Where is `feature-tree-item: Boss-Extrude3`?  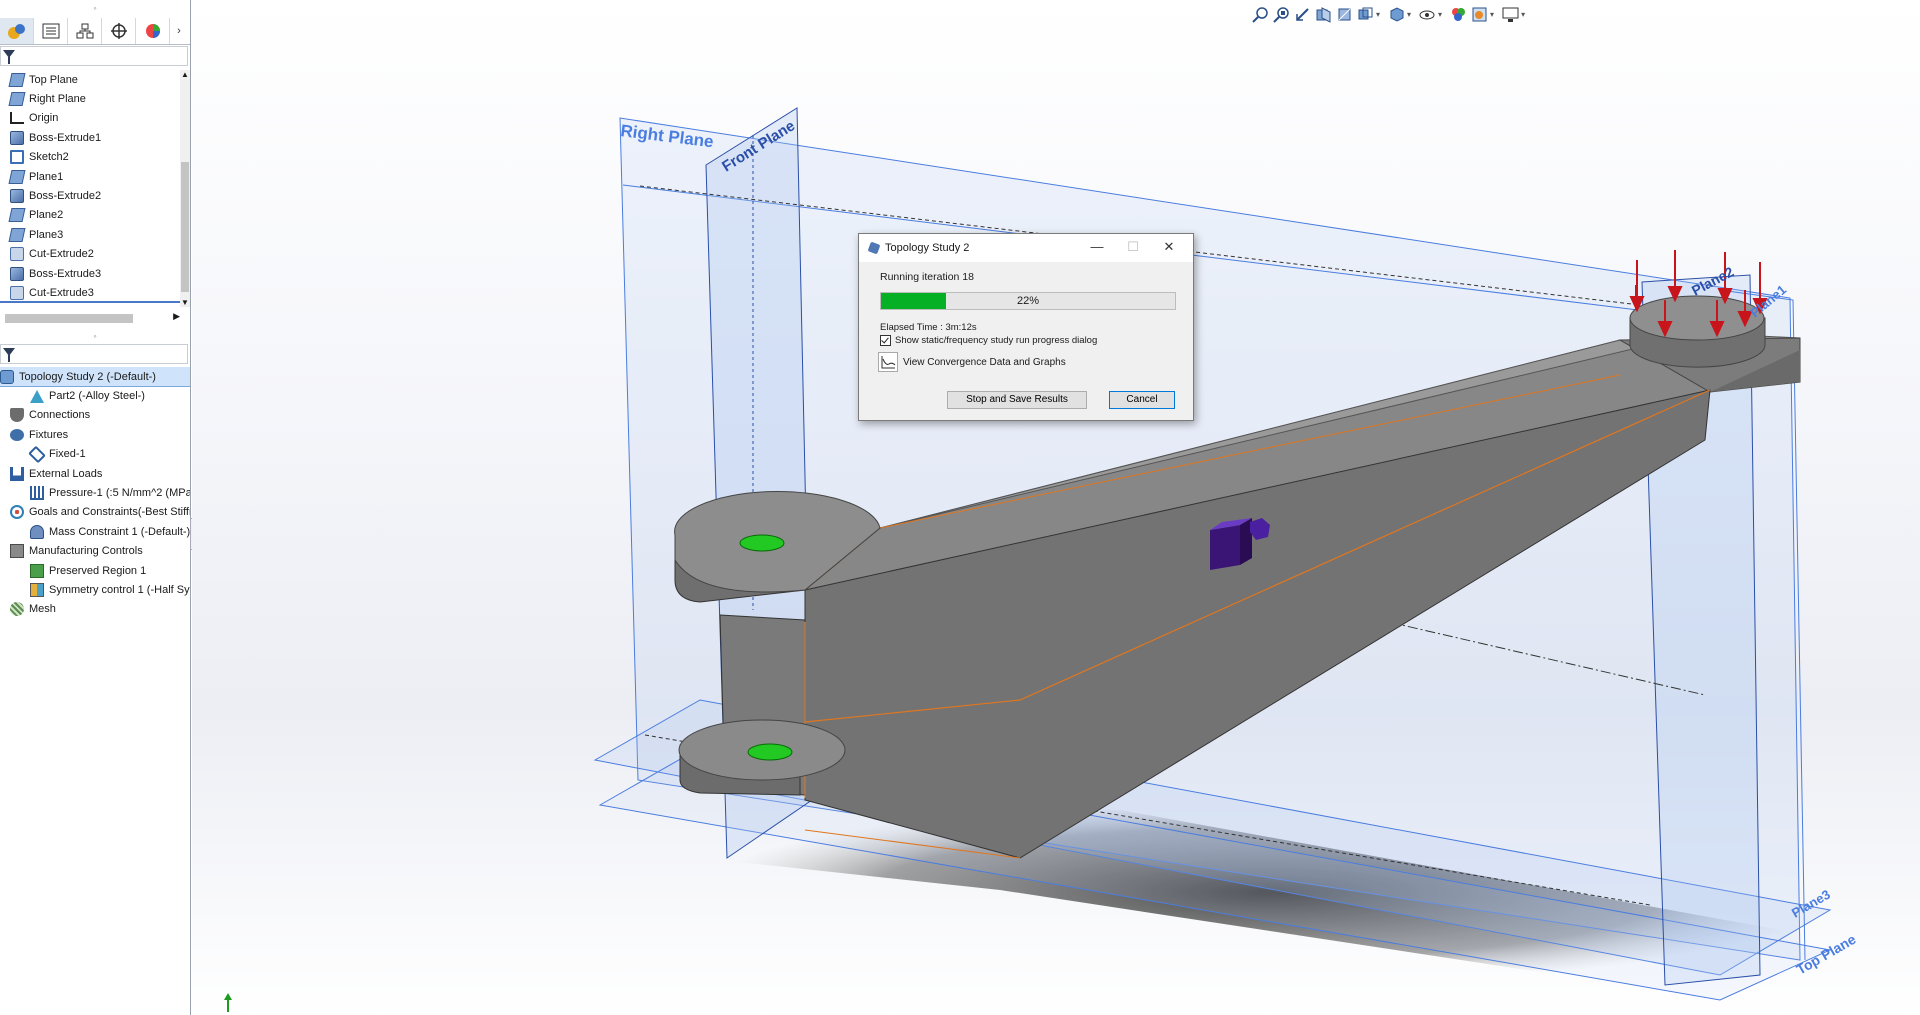 feature-tree-item: Boss-Extrude3 is located at coordinates (89, 273).